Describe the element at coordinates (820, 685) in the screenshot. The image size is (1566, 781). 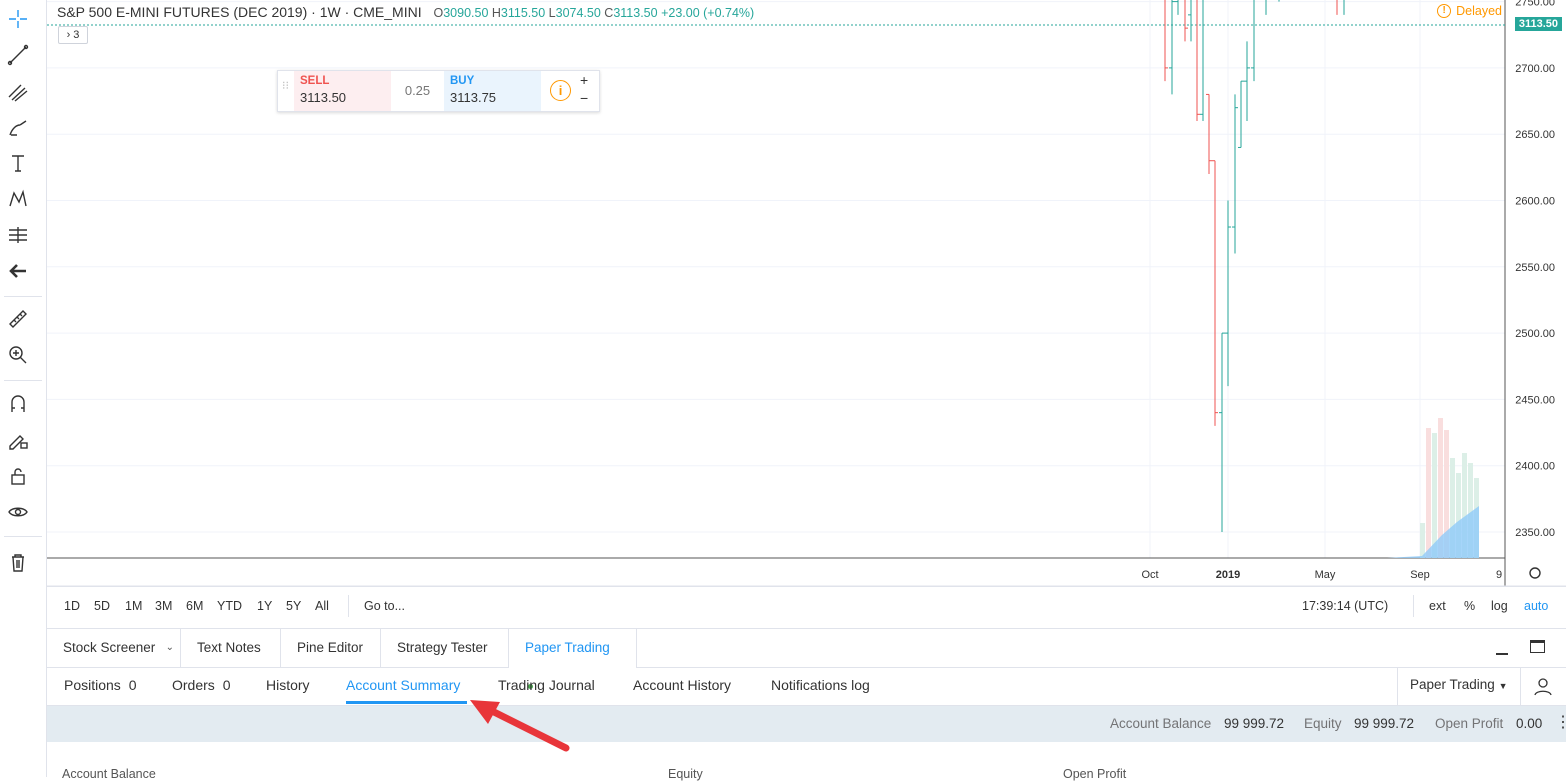
I see `subtab-notifications-log: Notifications log` at that location.